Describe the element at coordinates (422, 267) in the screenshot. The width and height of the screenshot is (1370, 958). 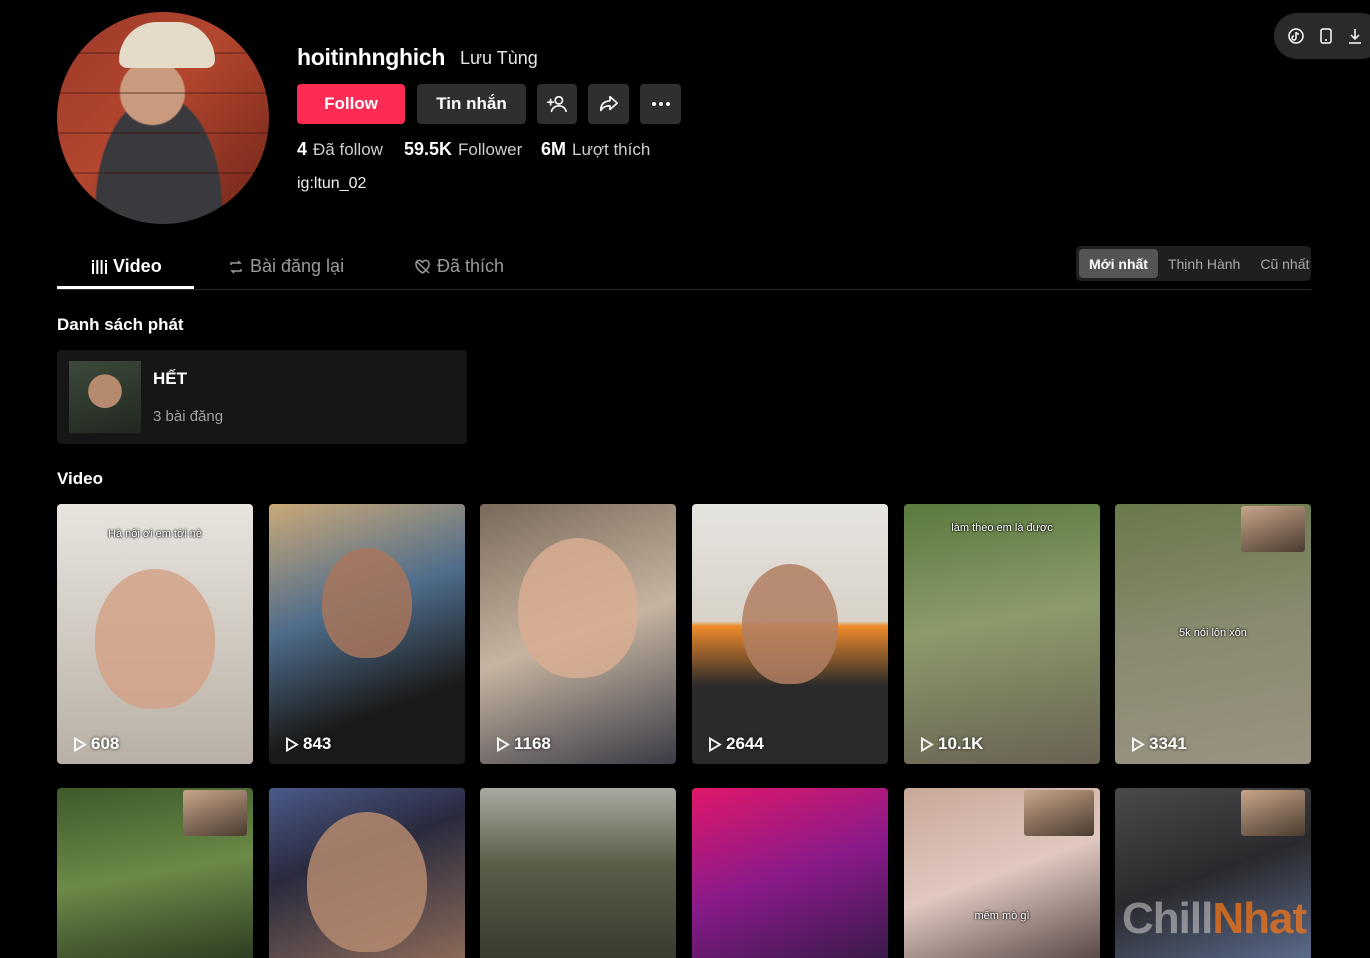
I see `heart-slash-icon` at that location.